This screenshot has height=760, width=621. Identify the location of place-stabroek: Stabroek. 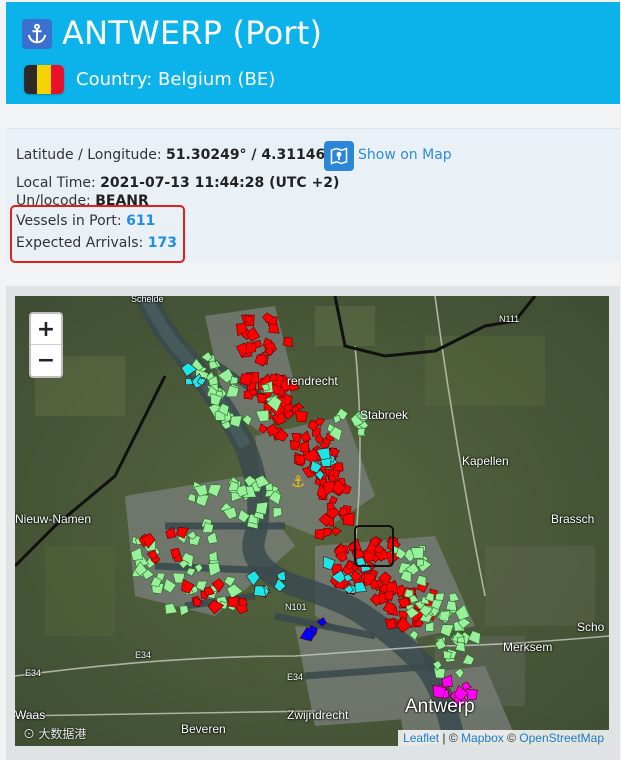
(384, 415).